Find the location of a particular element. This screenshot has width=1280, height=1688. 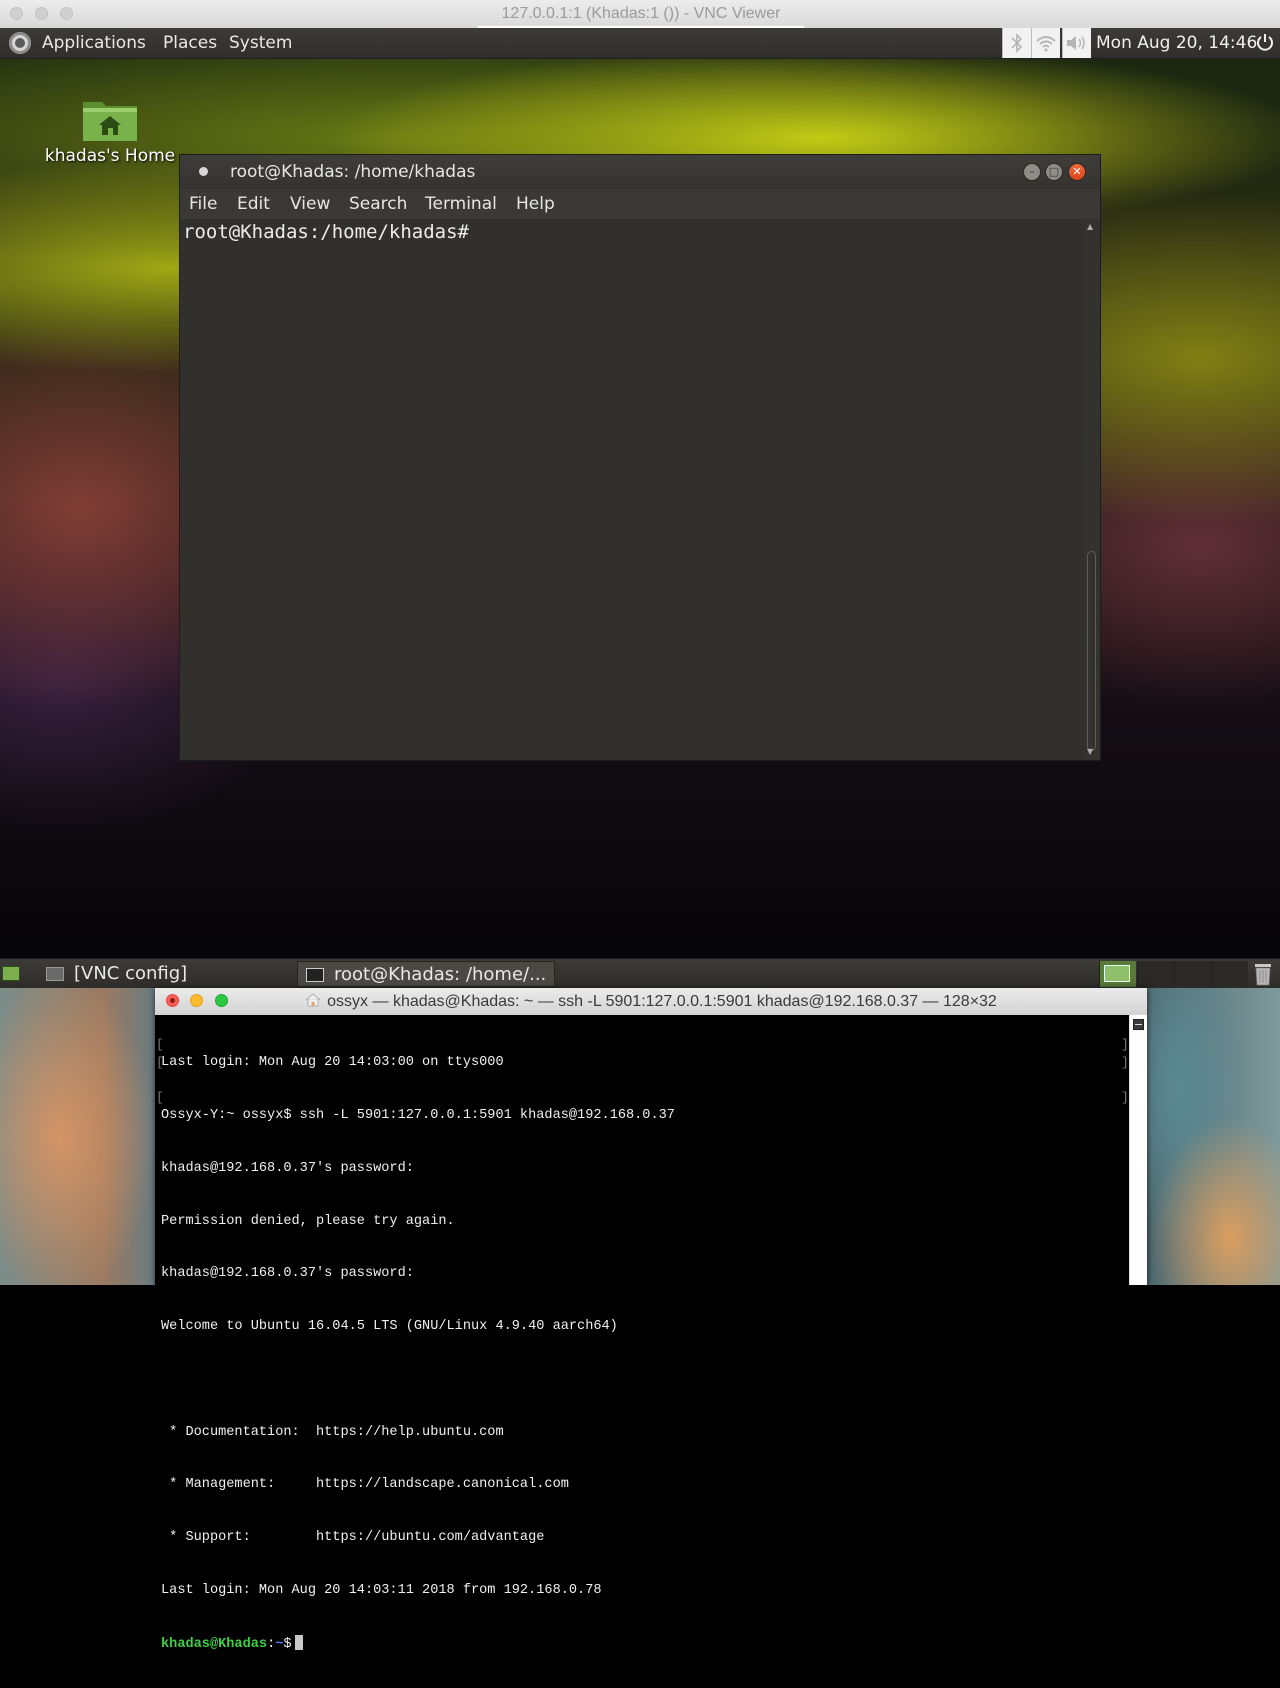

maximize-button: □ is located at coordinates (1054, 172).